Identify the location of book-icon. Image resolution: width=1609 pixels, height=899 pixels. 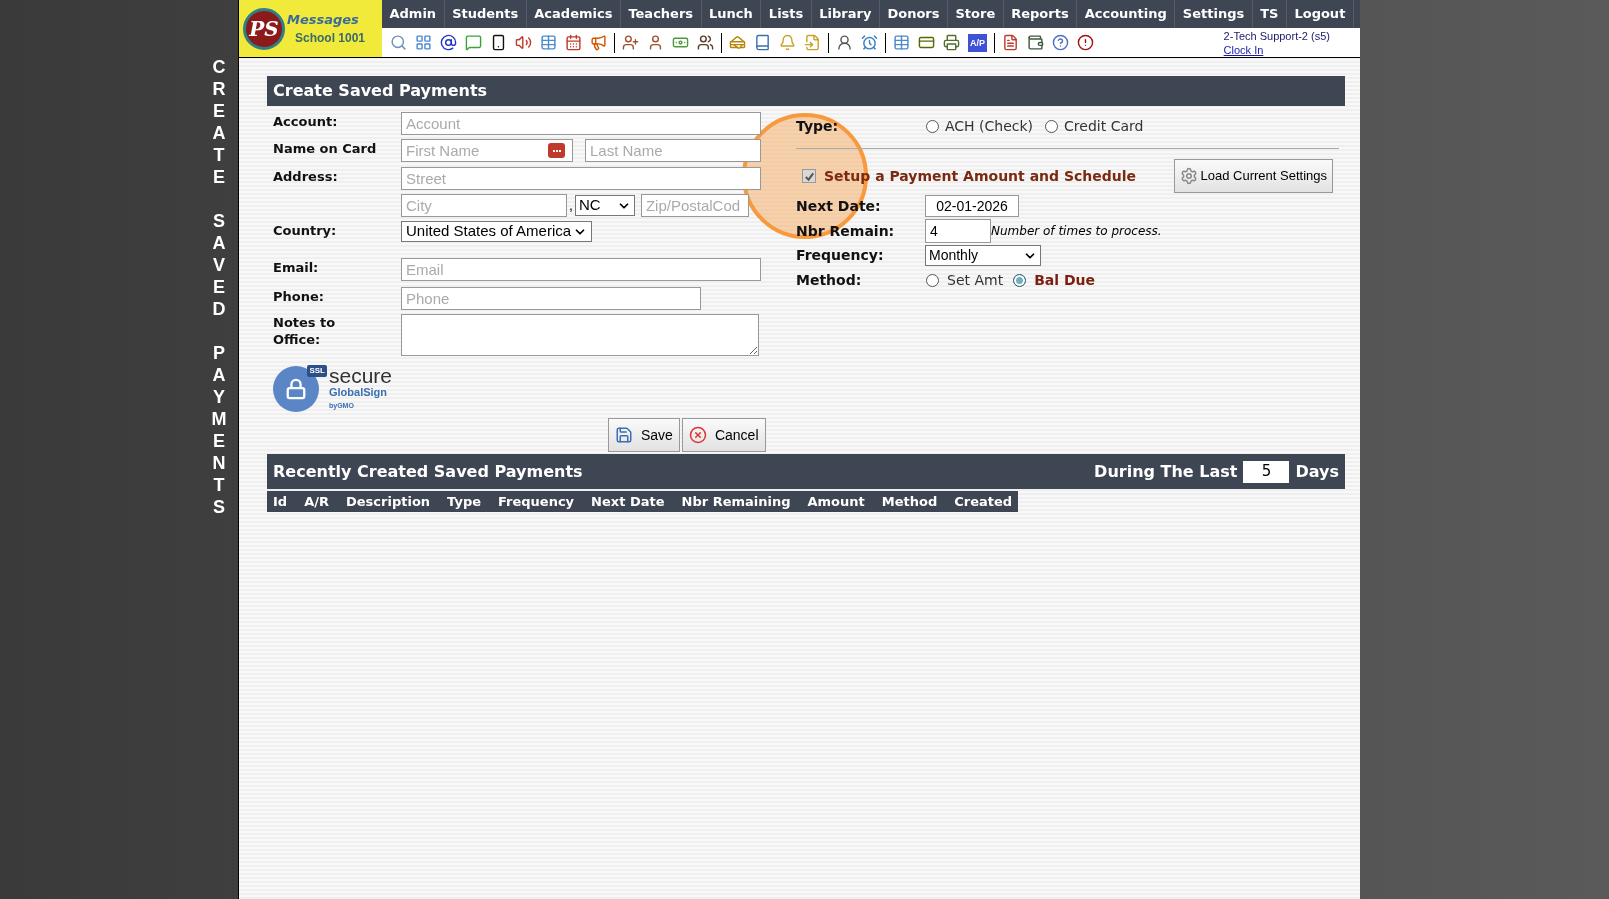
(762, 42).